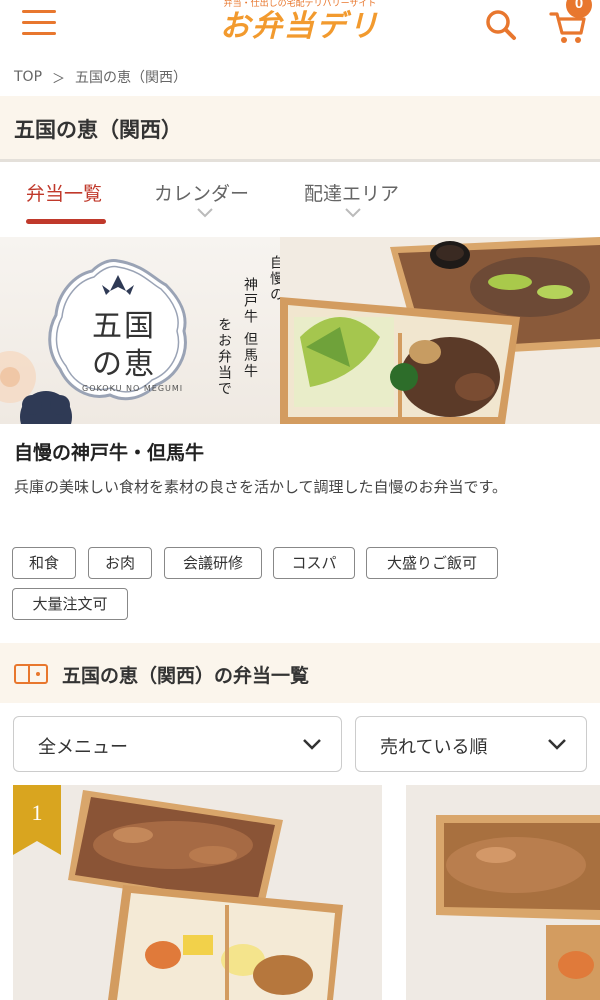  I want to click on hero-bento-photo, so click(440, 330).